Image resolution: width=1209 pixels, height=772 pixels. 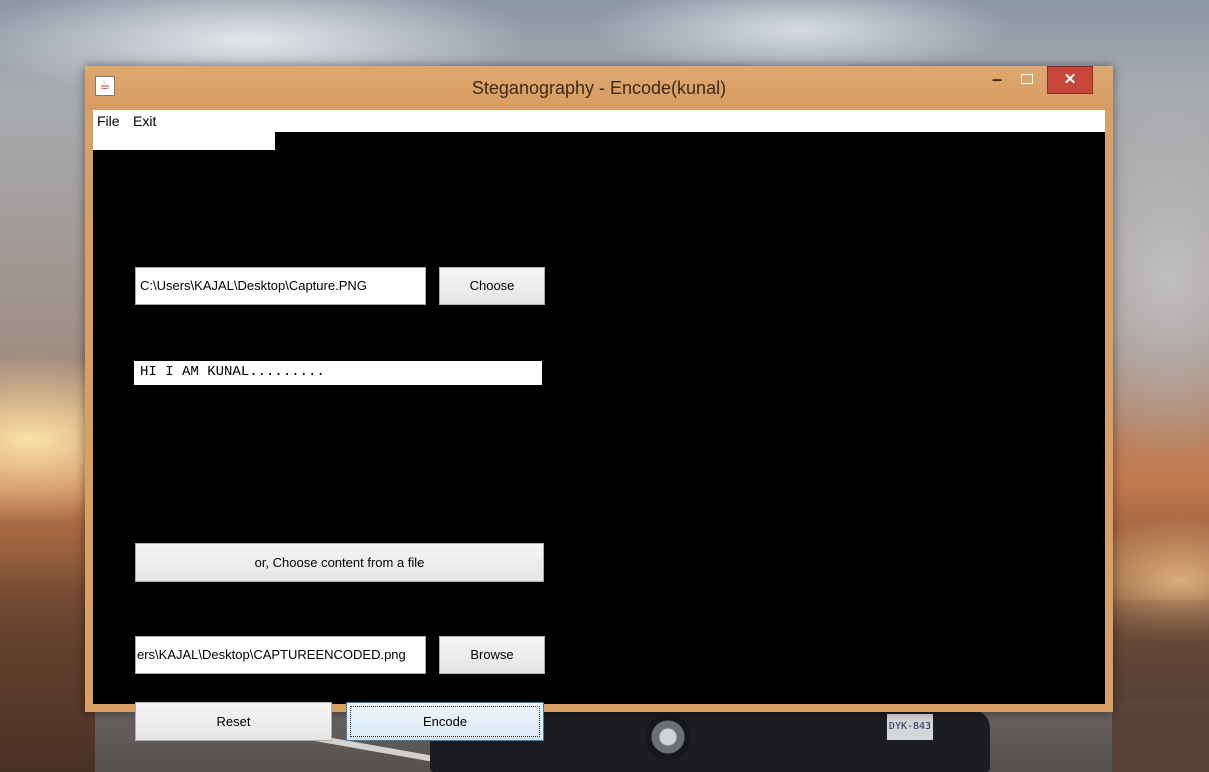 I want to click on encode-button: Encode, so click(x=445, y=721).